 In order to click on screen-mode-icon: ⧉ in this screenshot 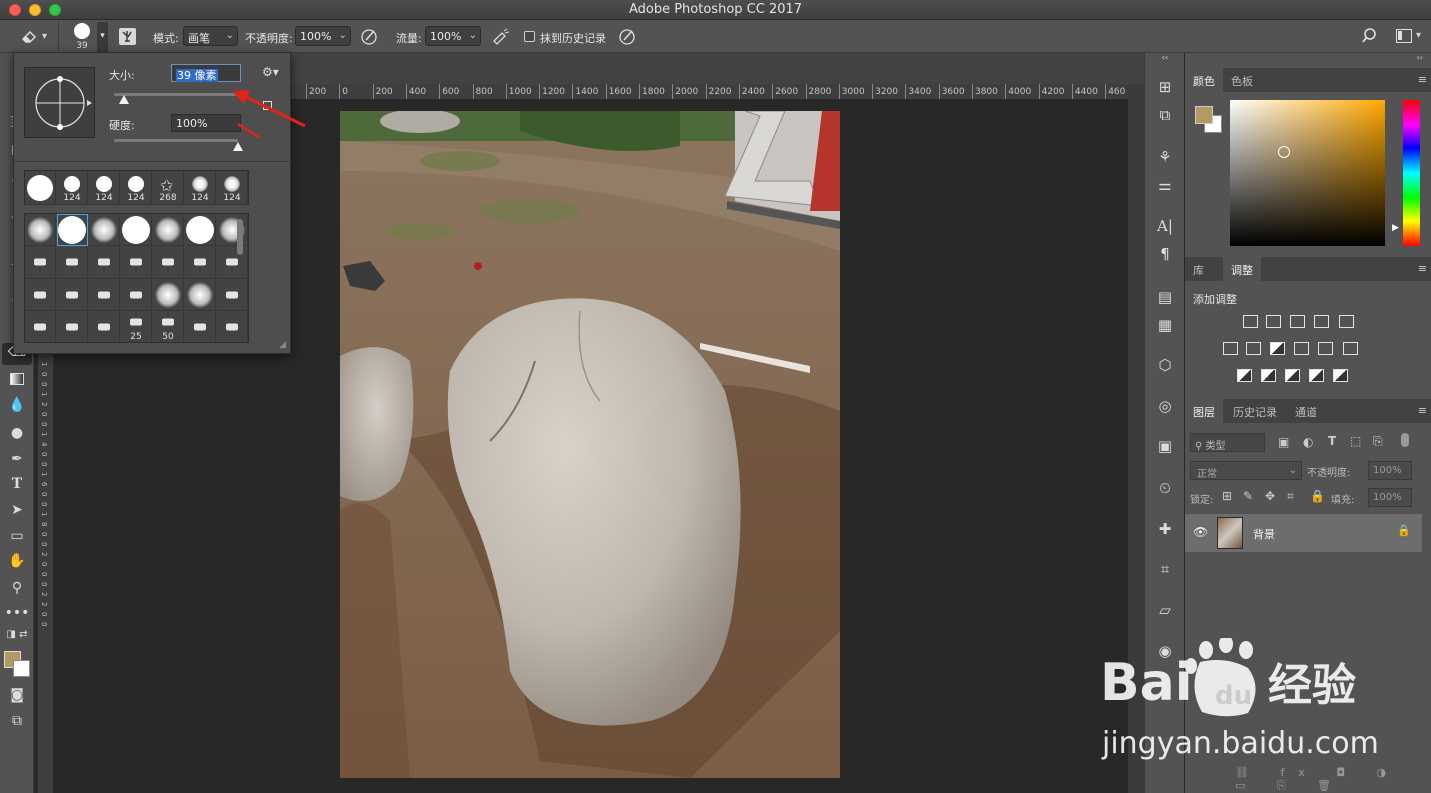, I will do `click(17, 721)`.